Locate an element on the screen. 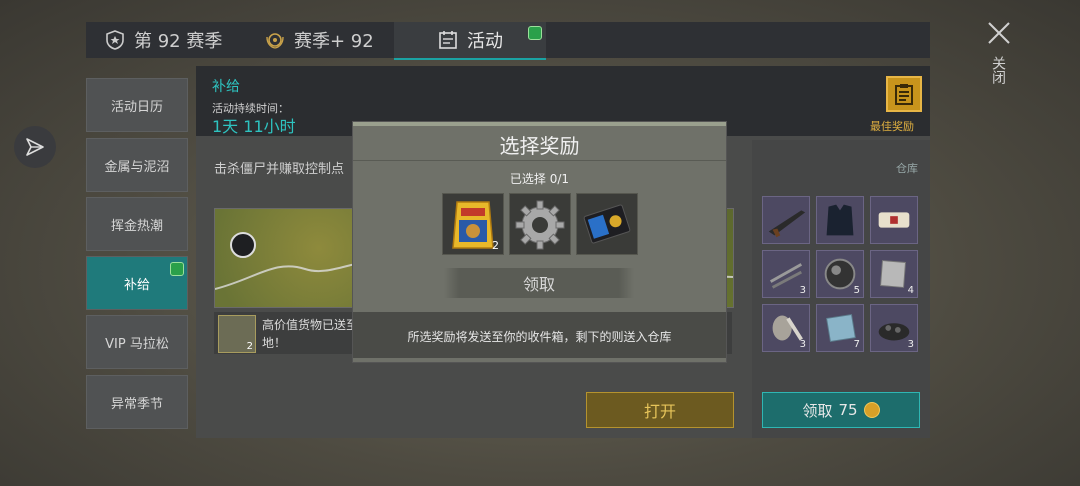  sidebar-item-label: VIP 马拉松 is located at coordinates (137, 344).